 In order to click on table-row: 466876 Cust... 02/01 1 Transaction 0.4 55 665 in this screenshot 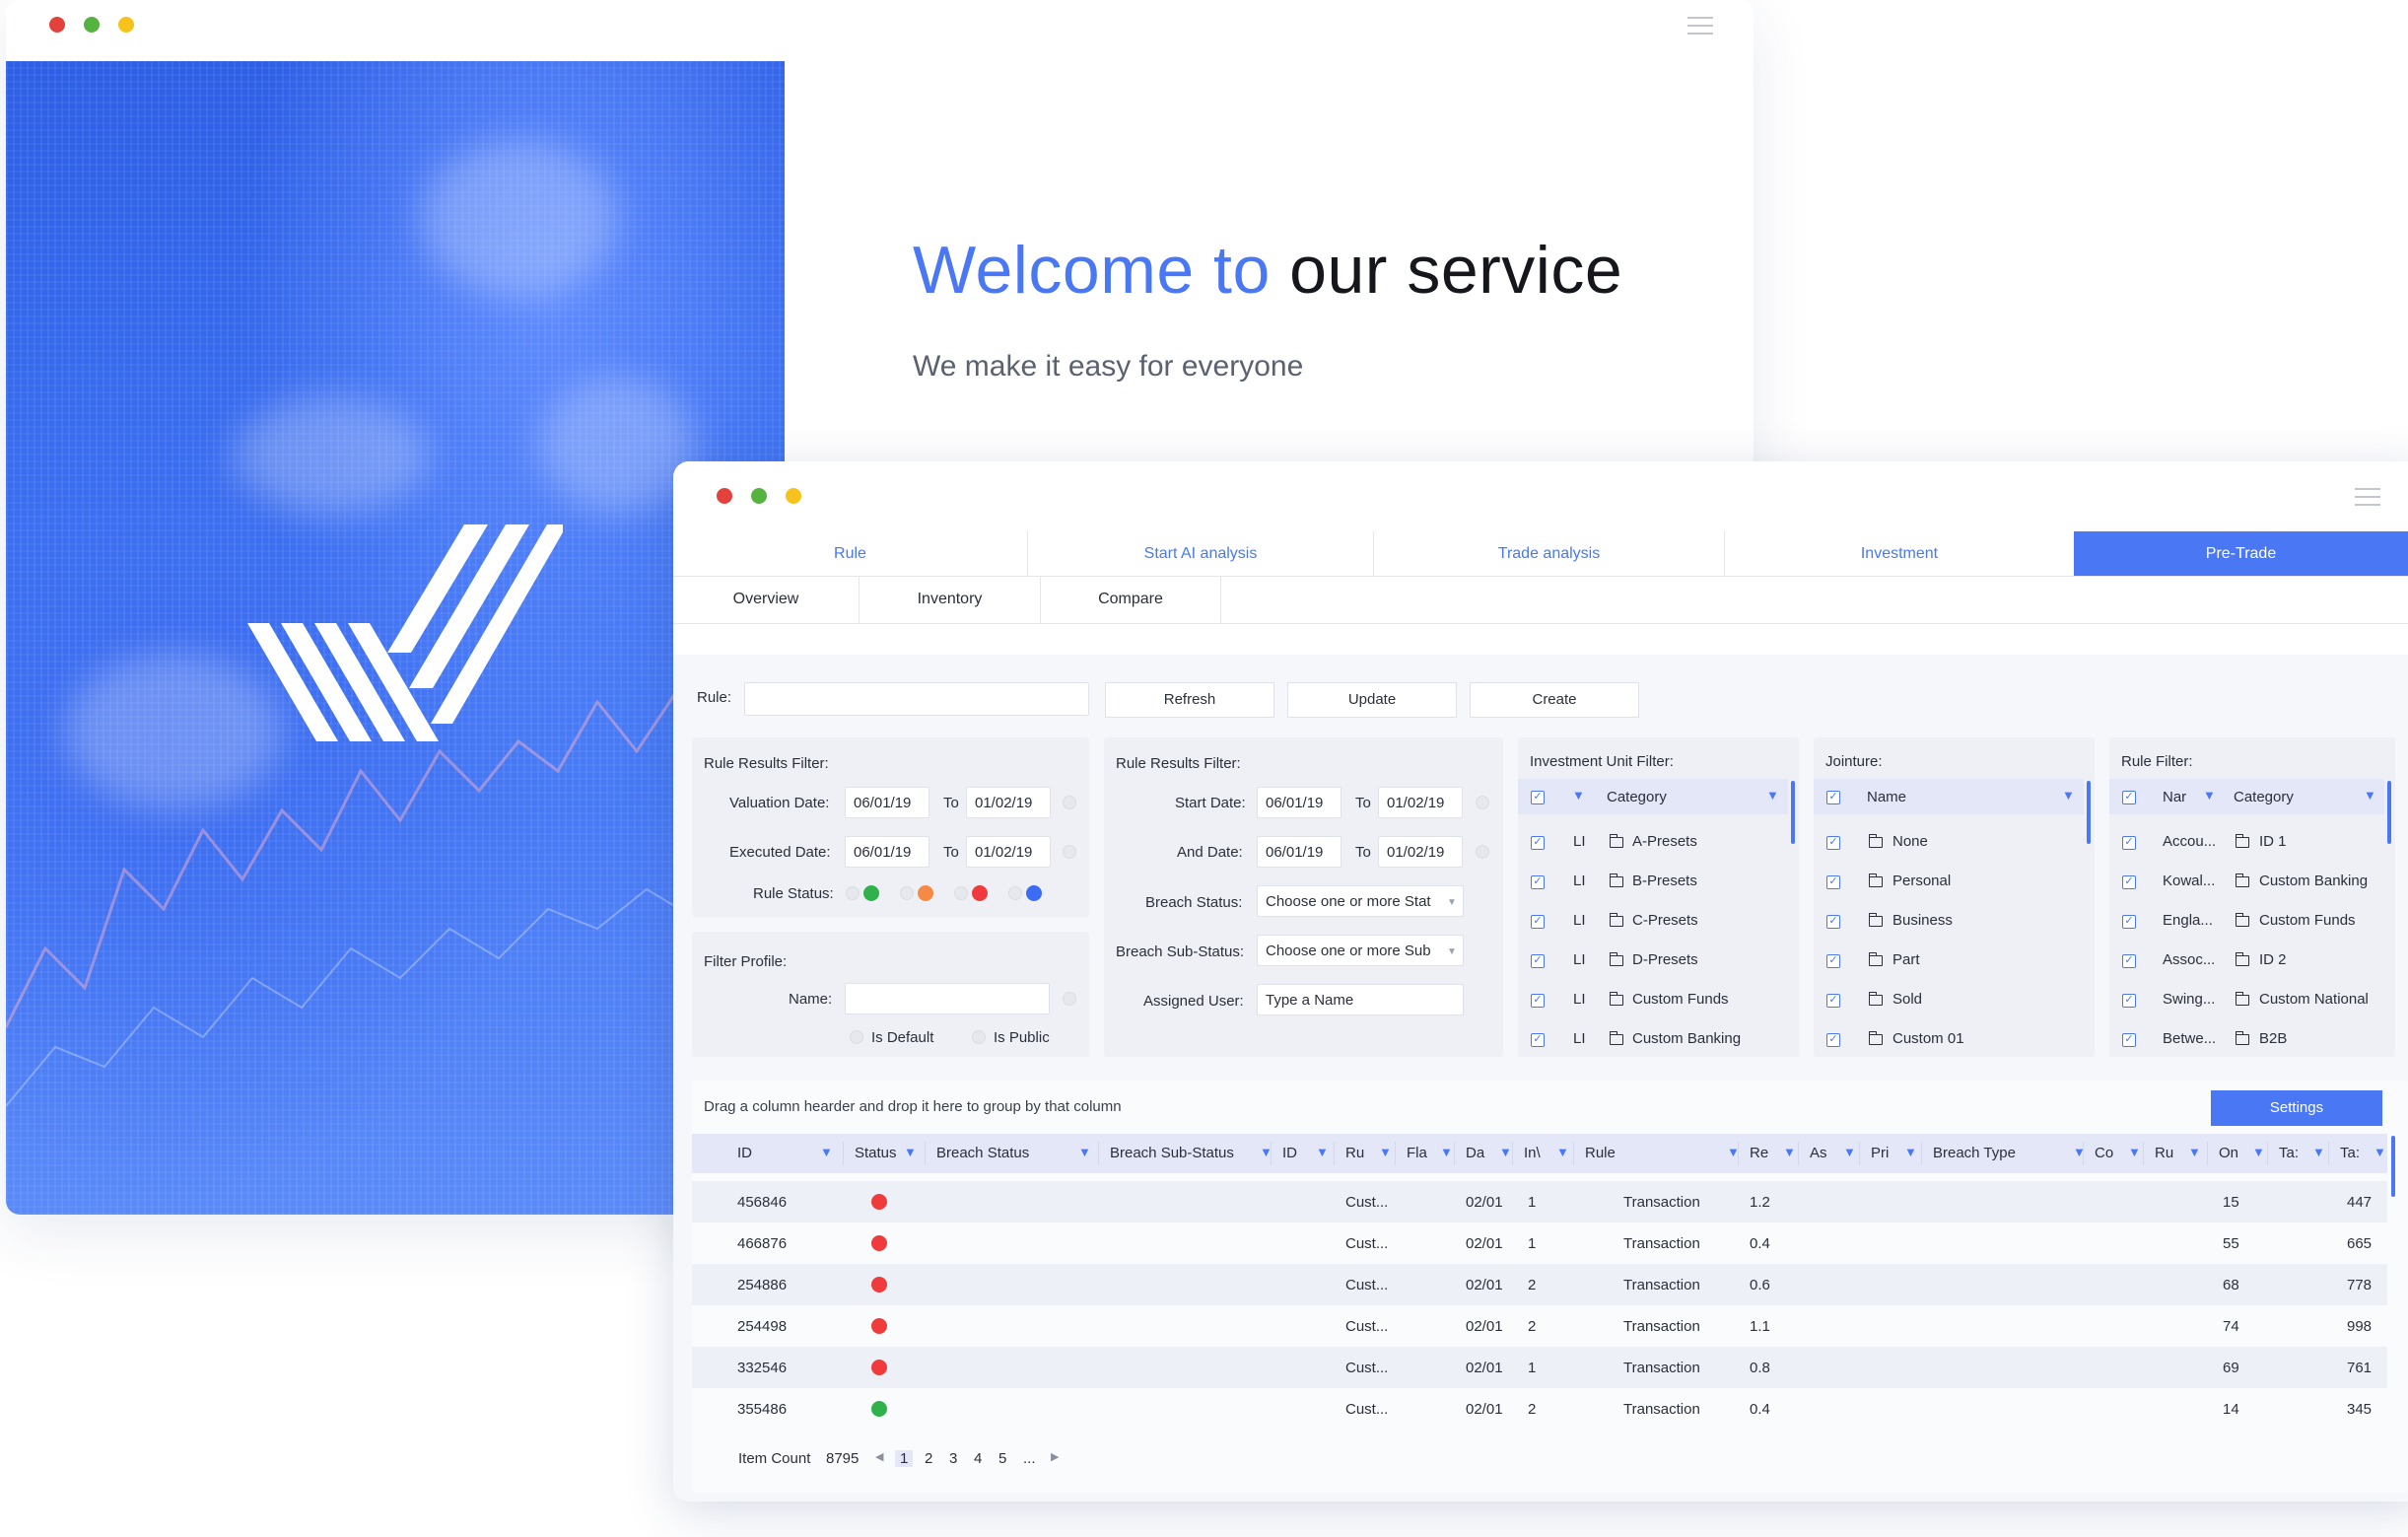, I will do `click(1539, 1243)`.